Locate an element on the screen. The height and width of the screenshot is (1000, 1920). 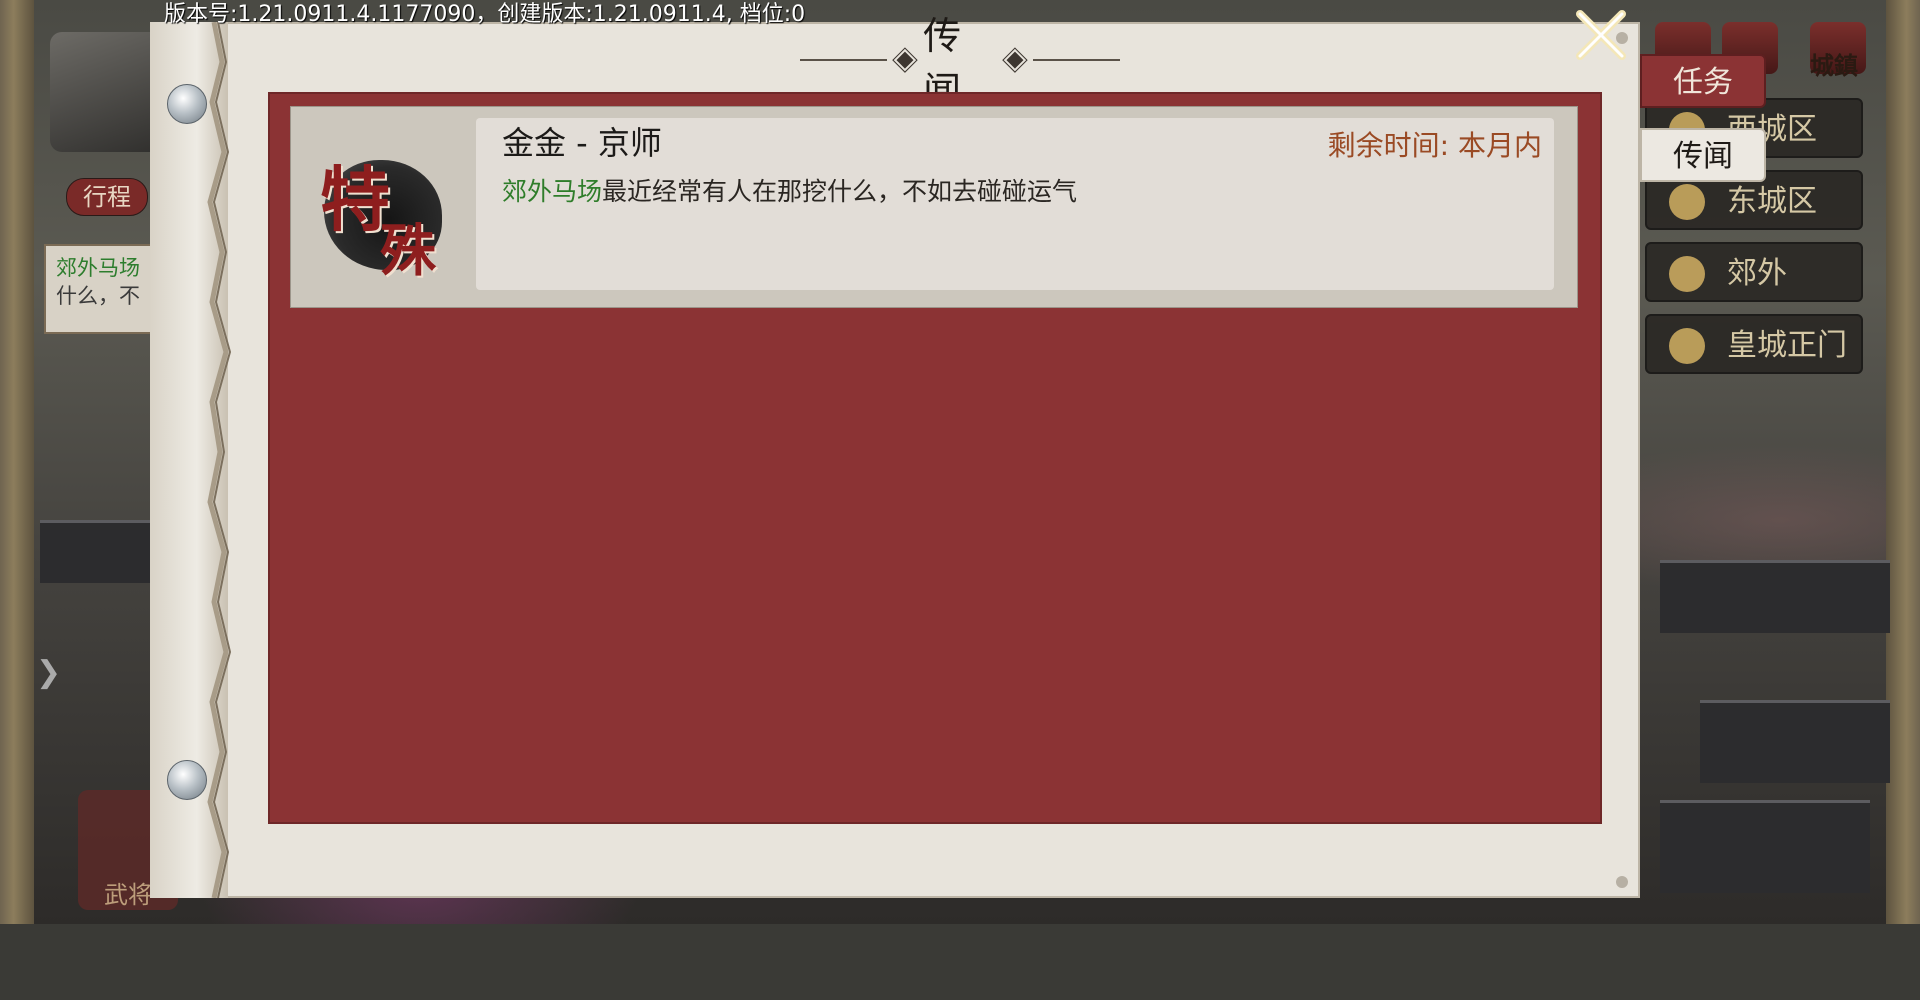
tab-rumor: 传闻 is located at coordinates (1703, 155).